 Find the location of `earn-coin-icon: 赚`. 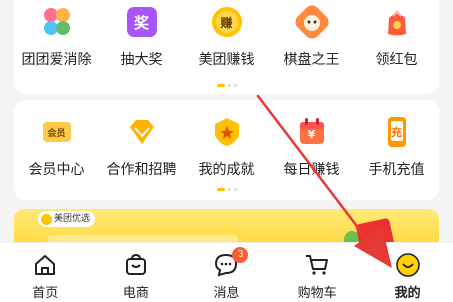

earn-coin-icon: 赚 is located at coordinates (227, 22).